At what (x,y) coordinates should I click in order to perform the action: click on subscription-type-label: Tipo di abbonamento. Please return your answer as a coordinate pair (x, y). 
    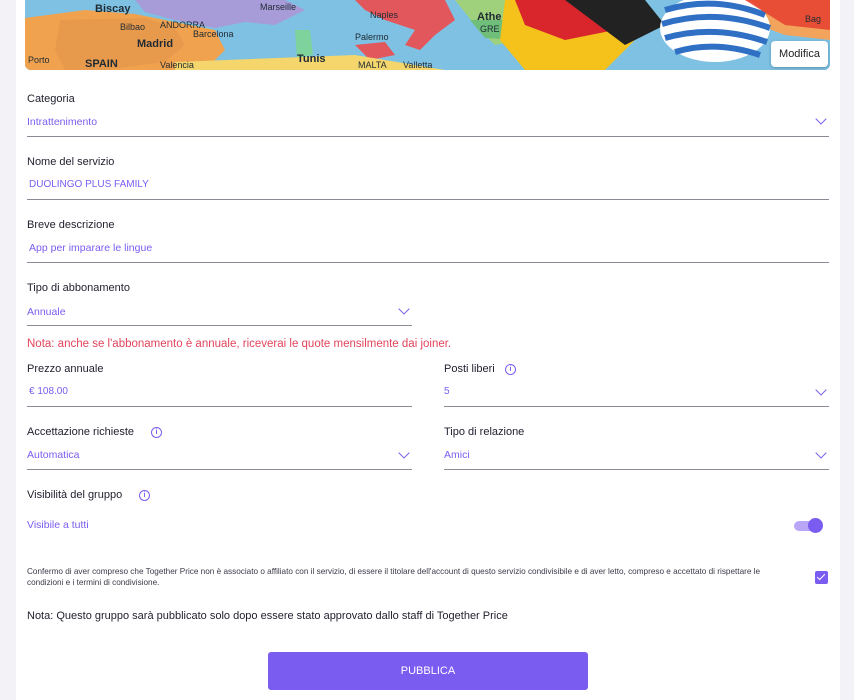
    Looking at the image, I should click on (78, 288).